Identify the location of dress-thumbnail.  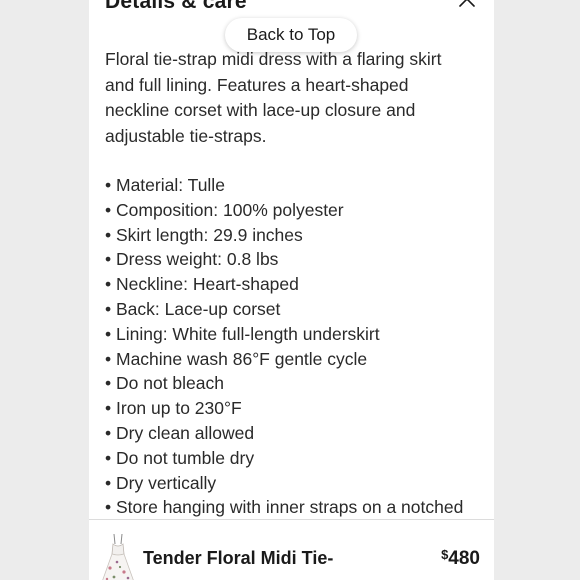
(118, 556).